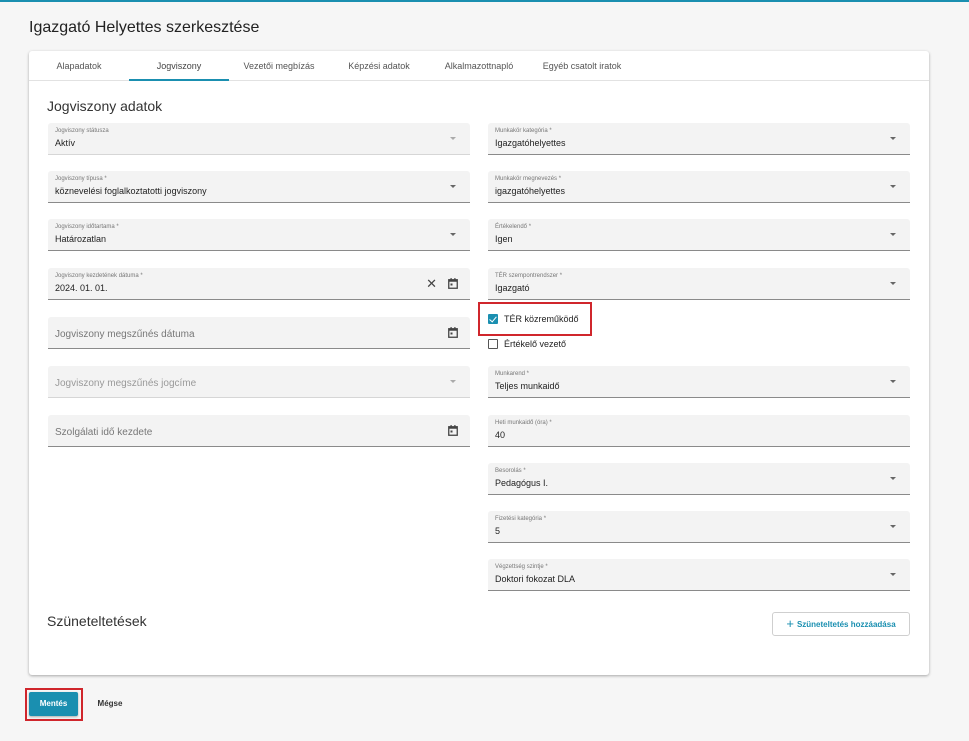 Image resolution: width=969 pixels, height=741 pixels. What do you see at coordinates (498, 531) in the screenshot?
I see `field-value: 5` at bounding box center [498, 531].